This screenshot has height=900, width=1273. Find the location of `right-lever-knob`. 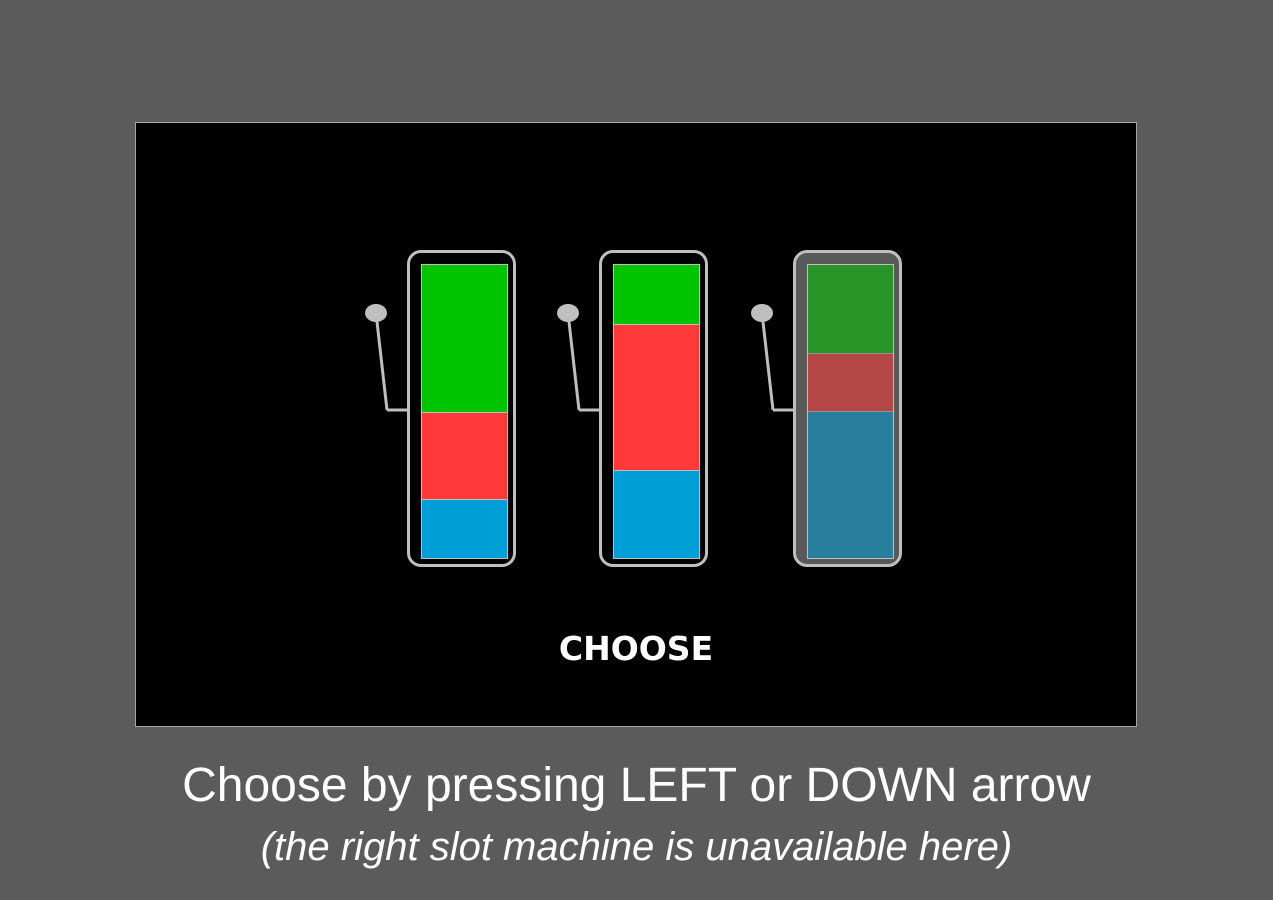

right-lever-knob is located at coordinates (762, 313).